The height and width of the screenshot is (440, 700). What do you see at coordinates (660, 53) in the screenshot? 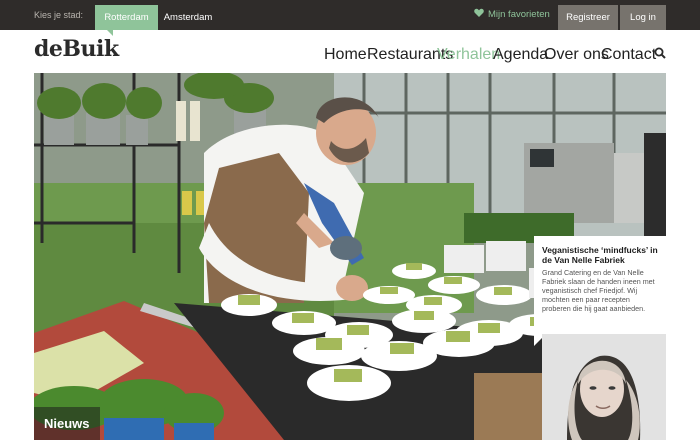
I see `search-icon` at bounding box center [660, 53].